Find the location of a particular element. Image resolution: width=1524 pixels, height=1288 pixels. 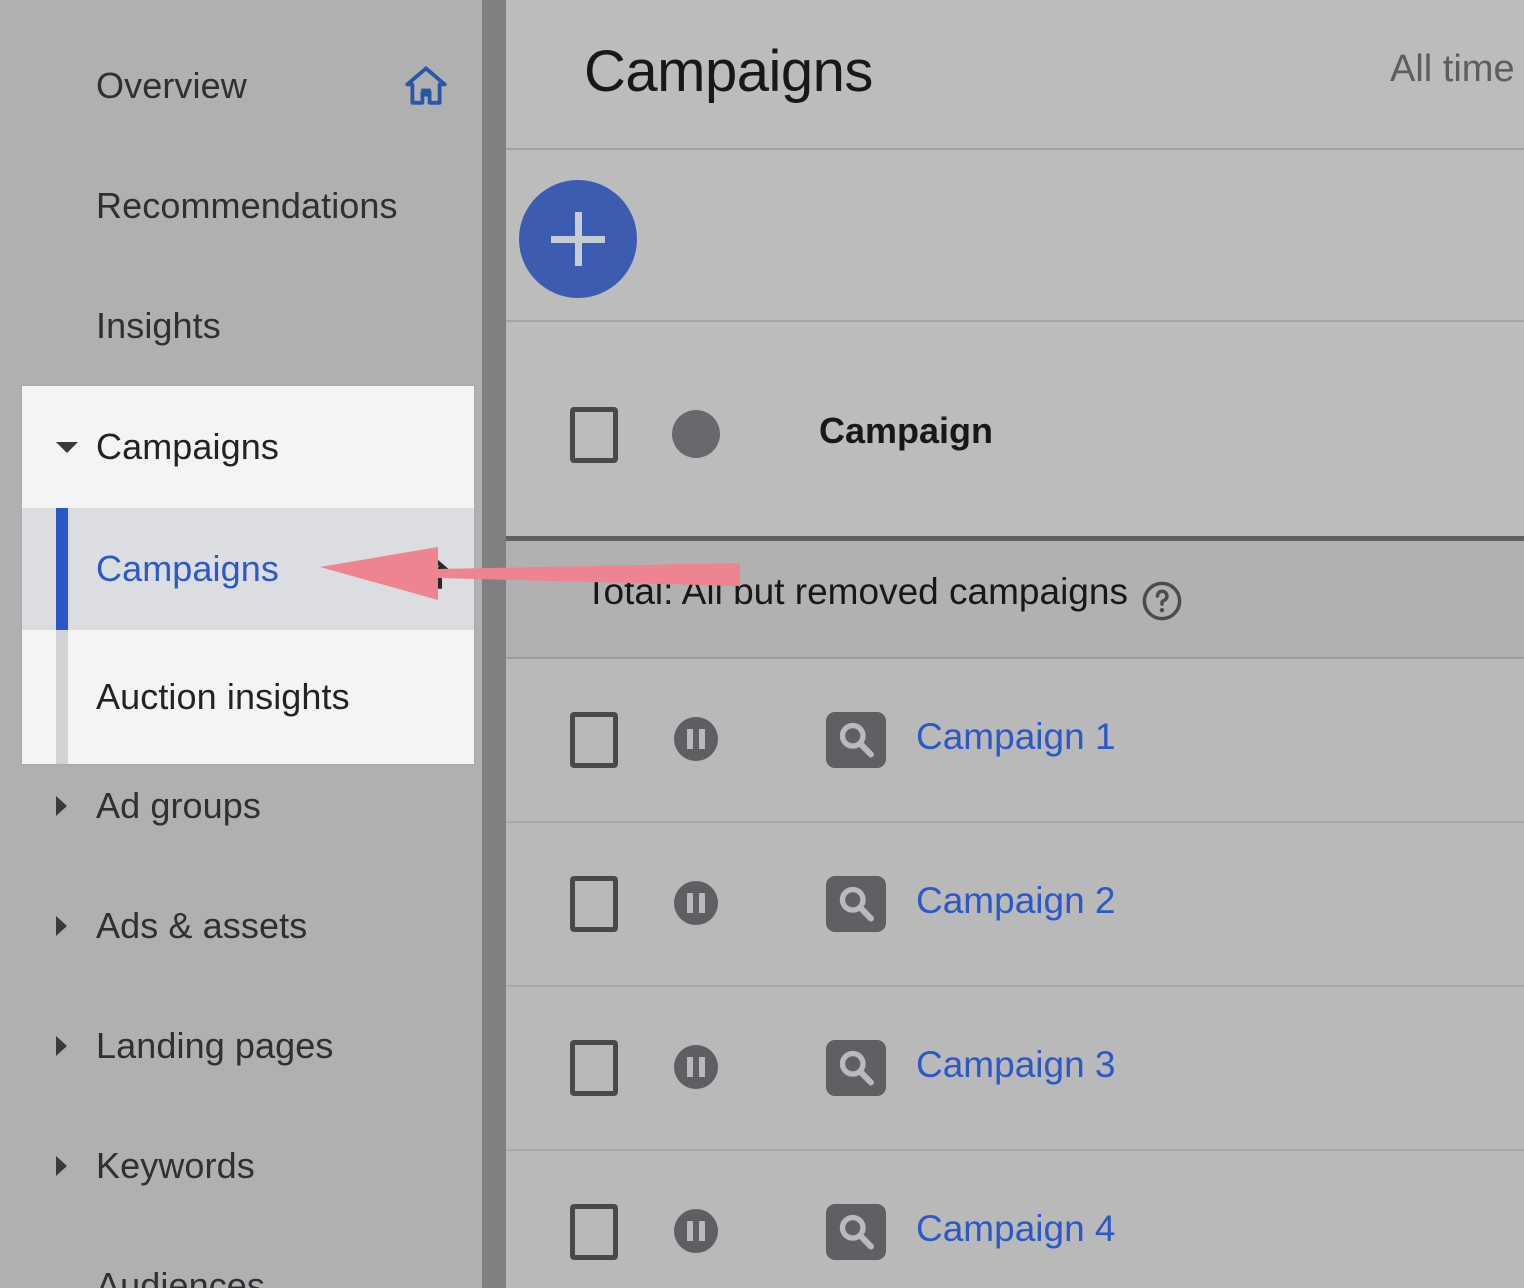

sidebar-group-campaigns: Campaigns is located at coordinates (248, 447).